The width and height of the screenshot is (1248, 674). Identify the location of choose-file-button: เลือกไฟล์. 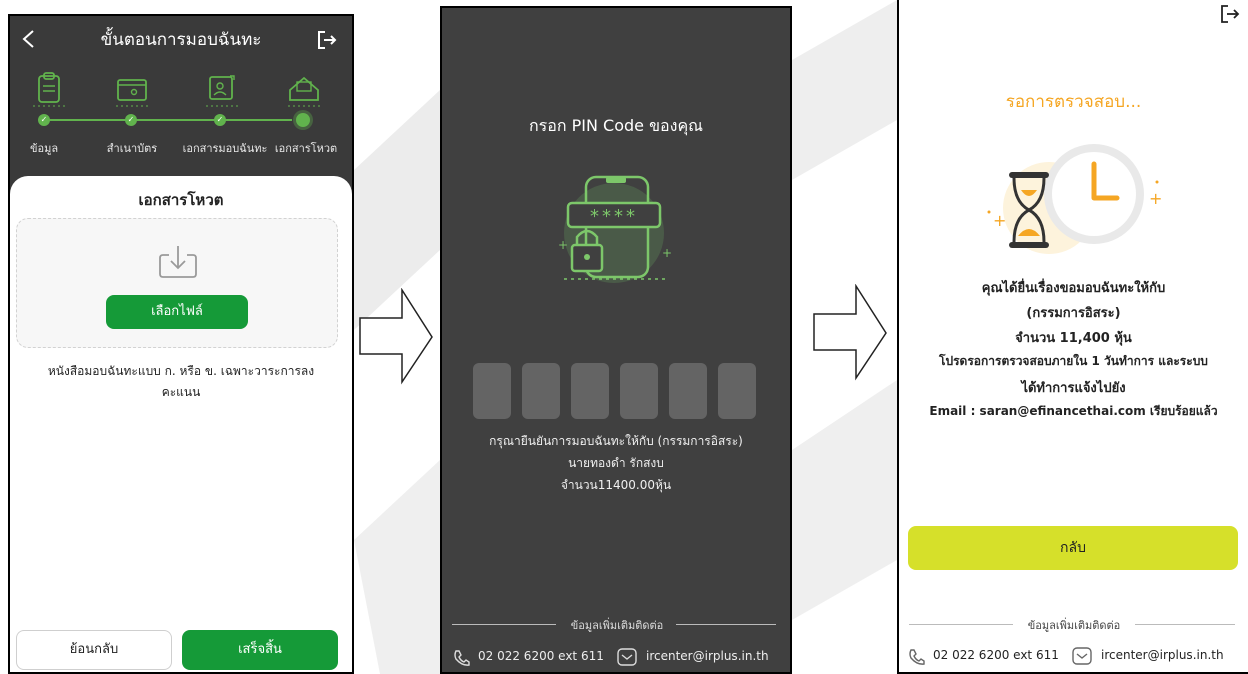
(177, 312).